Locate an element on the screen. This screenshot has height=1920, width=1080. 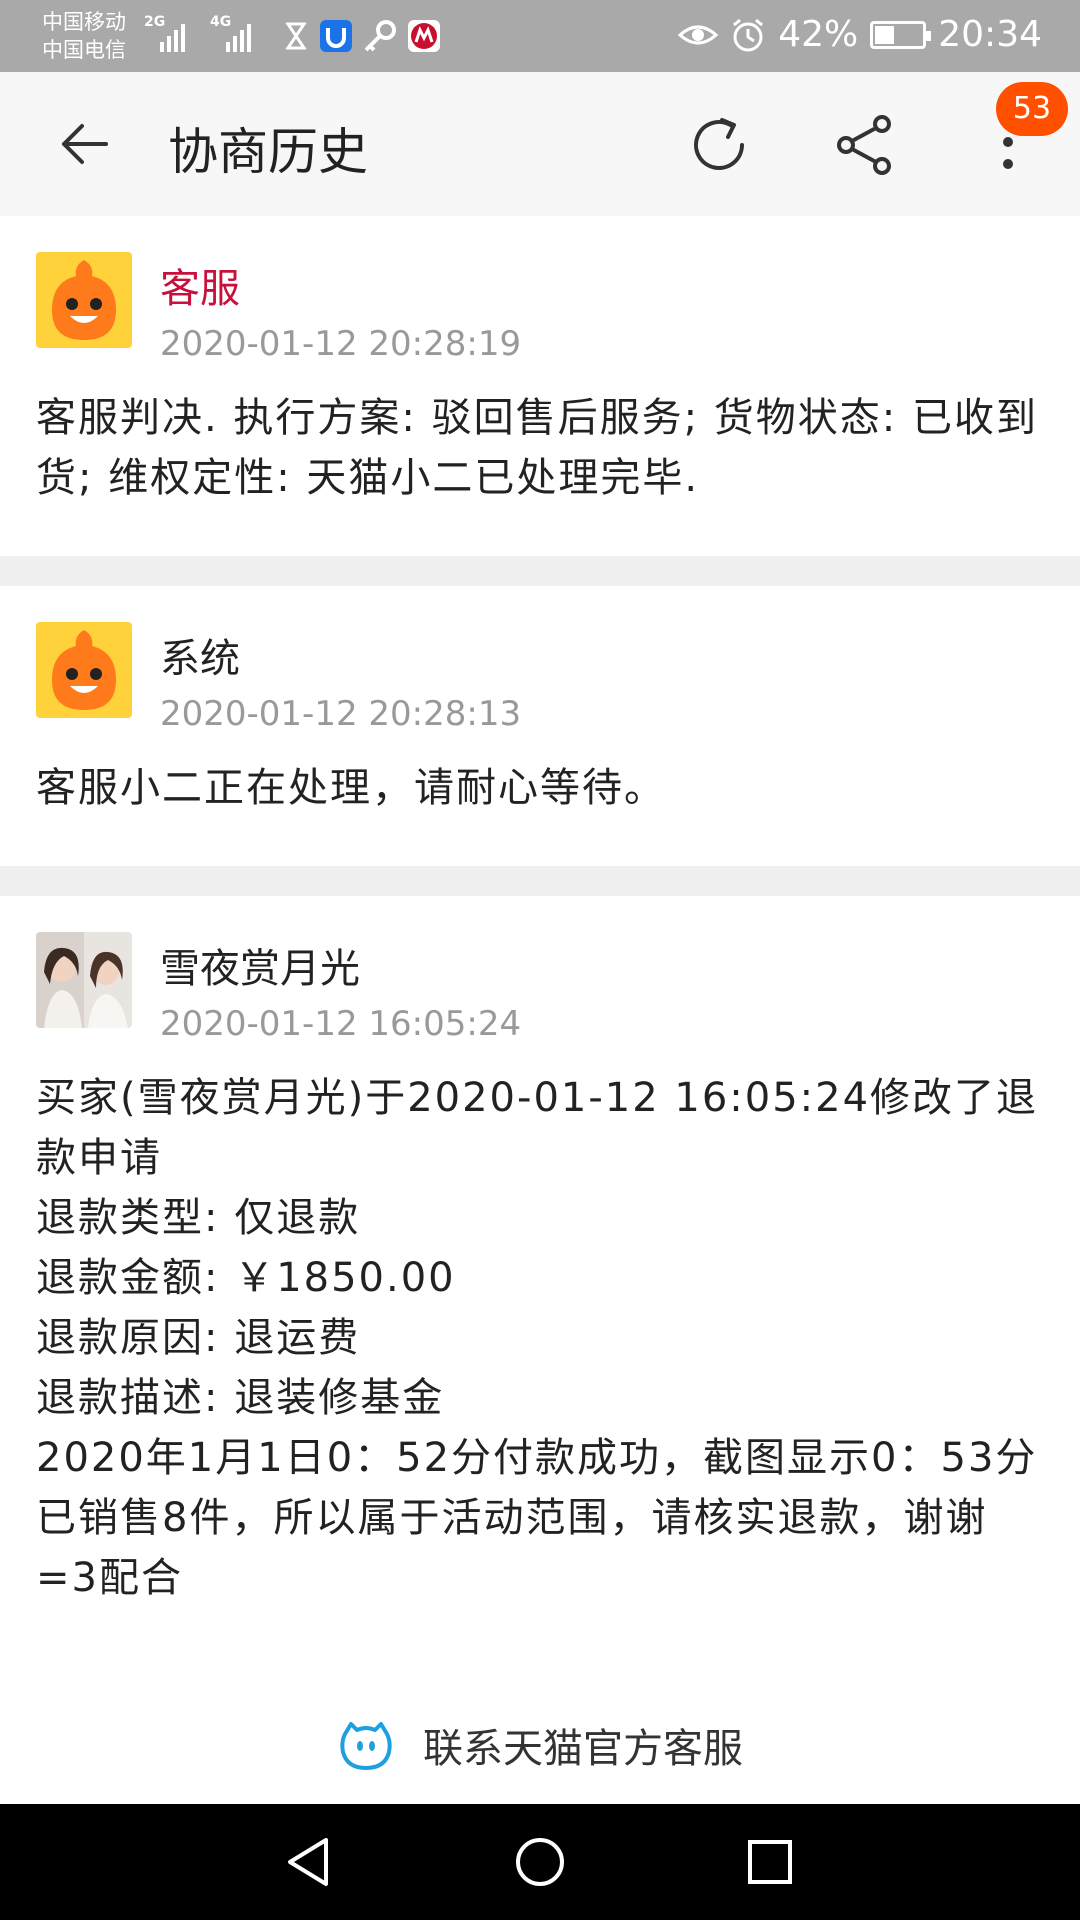
author-name: 系统 is located at coordinates (200, 659).